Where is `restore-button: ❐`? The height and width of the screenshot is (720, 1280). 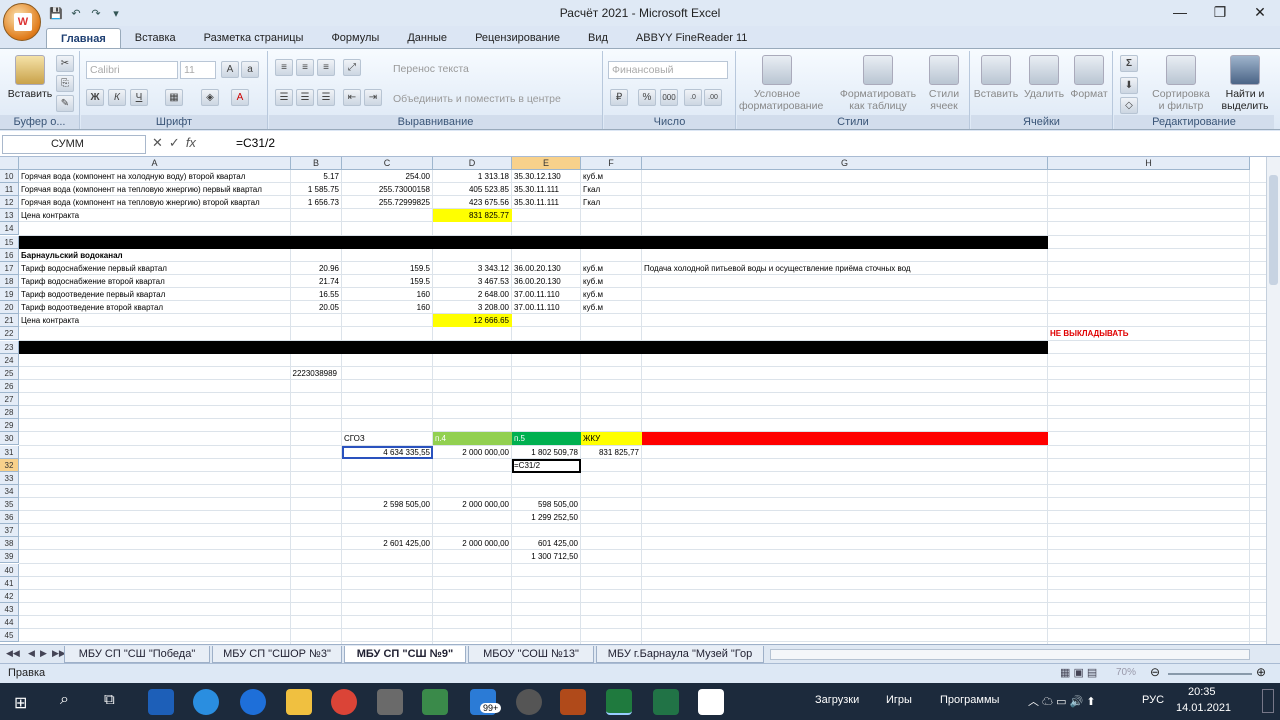 restore-button: ❐ is located at coordinates (1220, 12).